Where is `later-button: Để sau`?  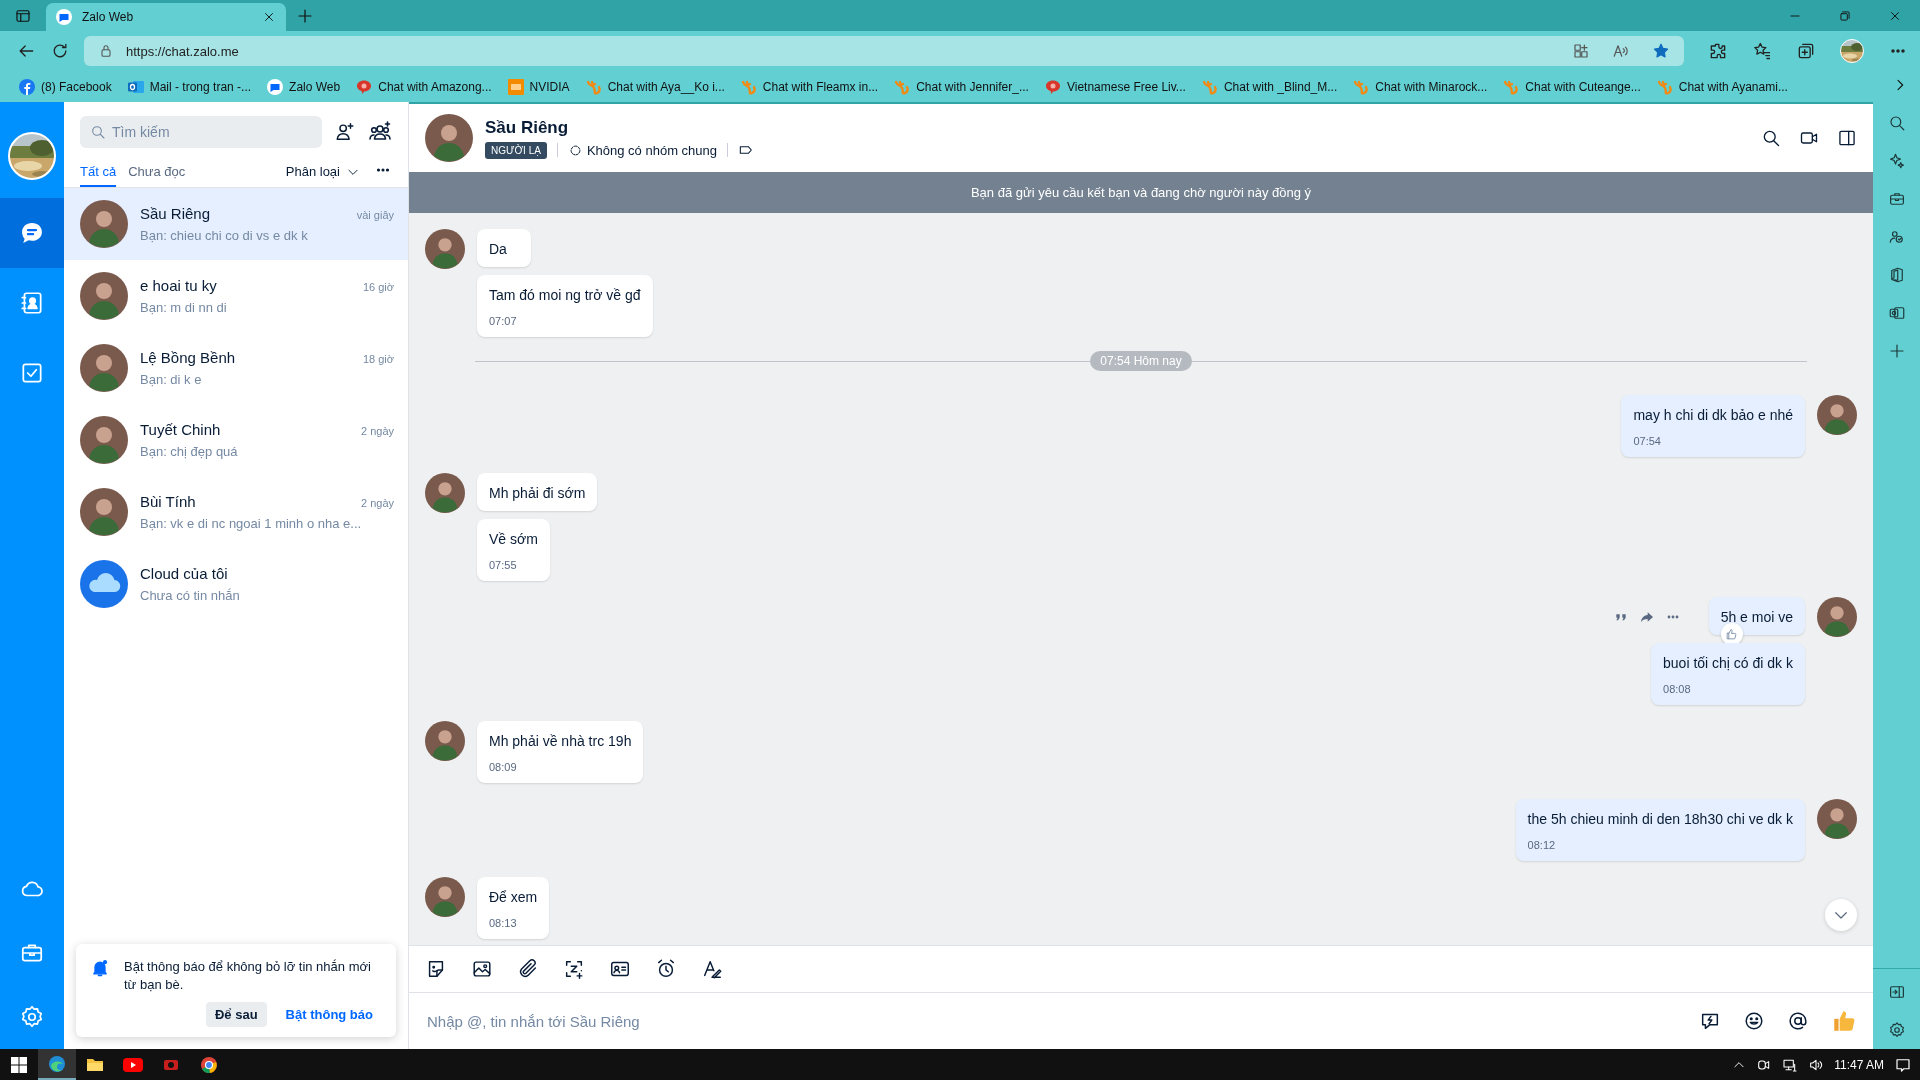 later-button: Để sau is located at coordinates (236, 1014).